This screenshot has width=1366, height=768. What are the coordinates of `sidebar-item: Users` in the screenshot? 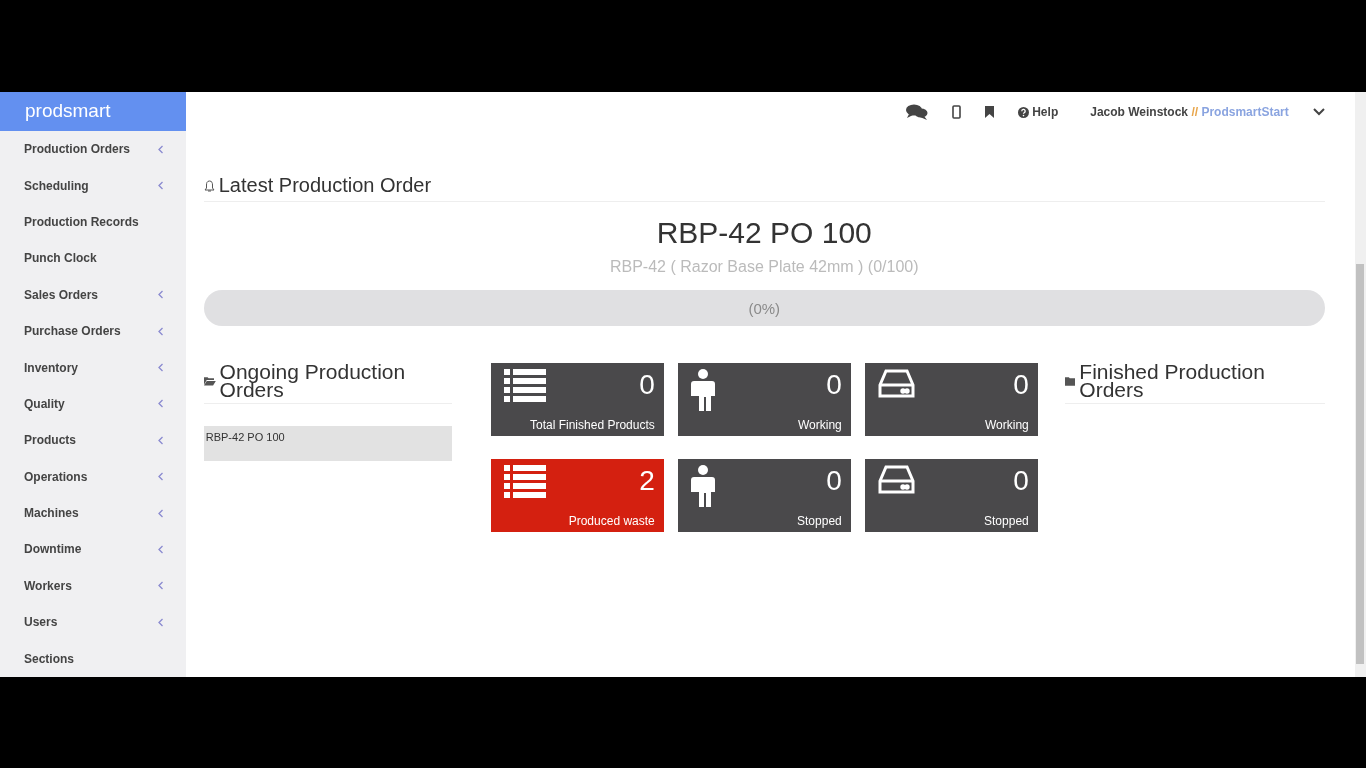 It's located at (93, 622).